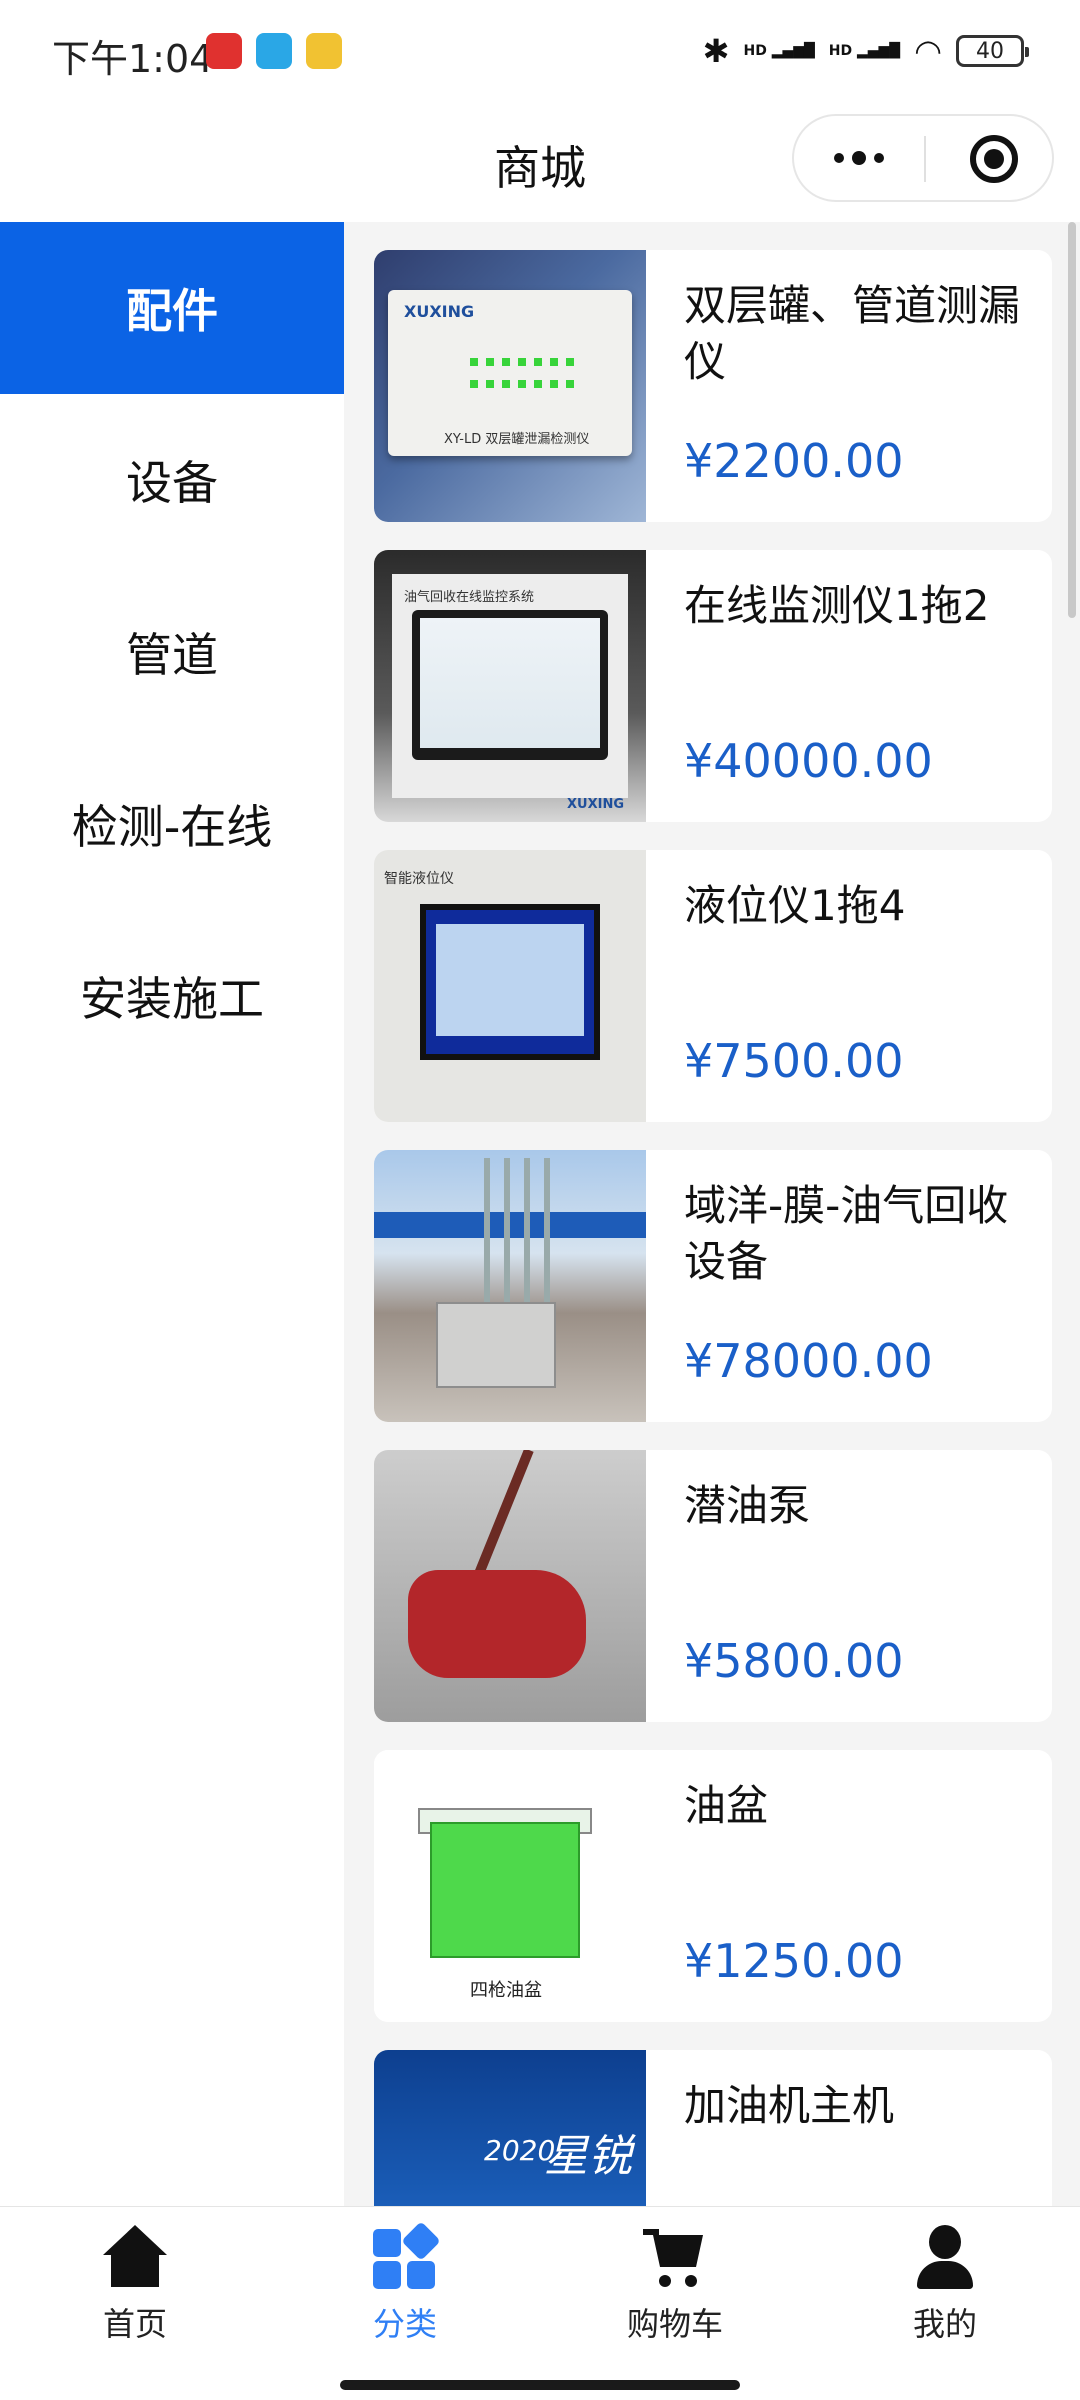  What do you see at coordinates (407, 2255) in the screenshot?
I see `category-icon` at bounding box center [407, 2255].